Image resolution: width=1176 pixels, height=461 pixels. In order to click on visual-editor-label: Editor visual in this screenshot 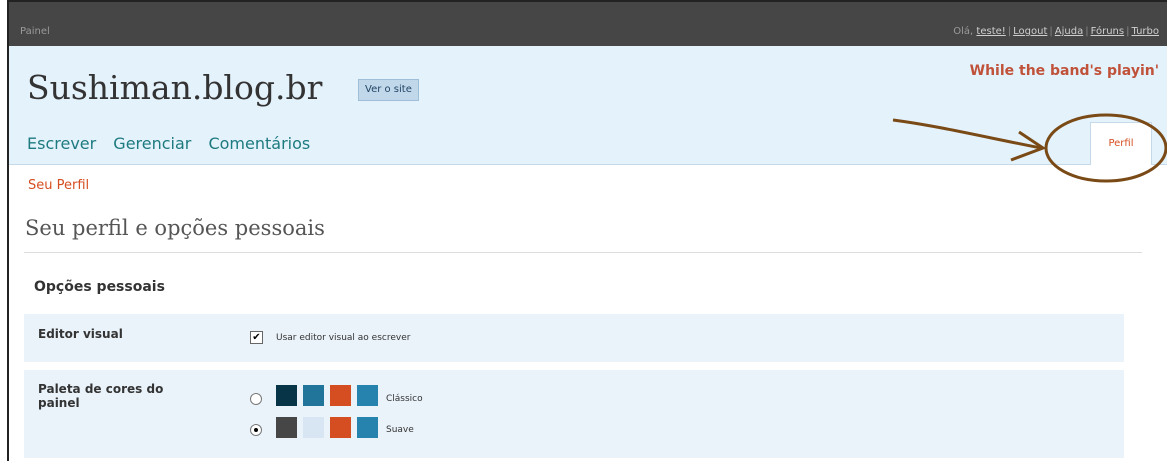, I will do `click(80, 334)`.